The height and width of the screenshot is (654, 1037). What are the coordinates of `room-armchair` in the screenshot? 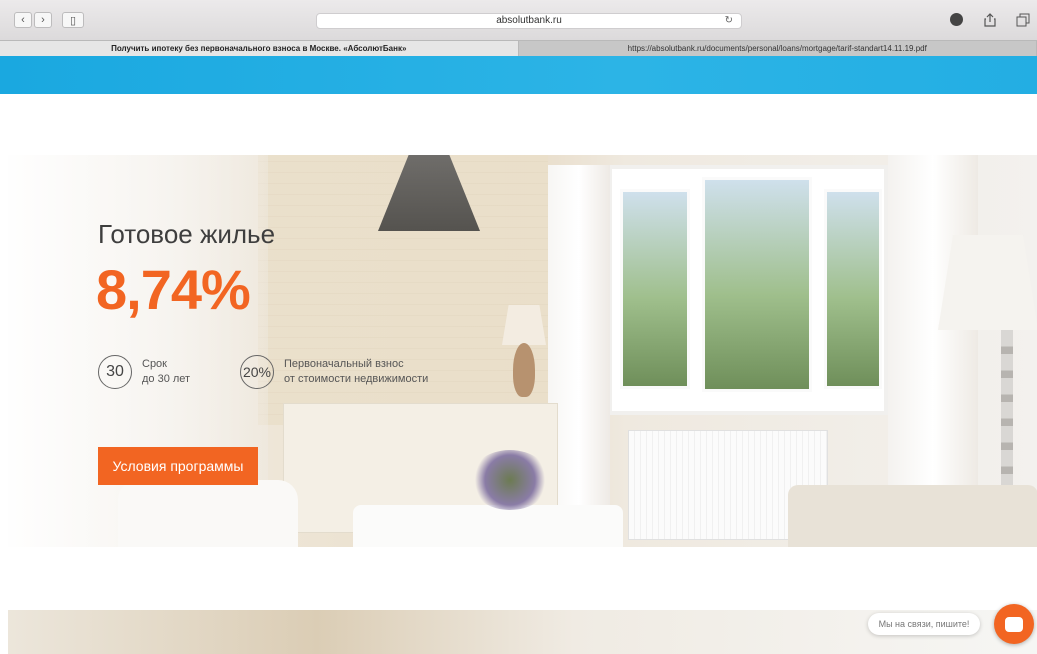 It's located at (208, 513).